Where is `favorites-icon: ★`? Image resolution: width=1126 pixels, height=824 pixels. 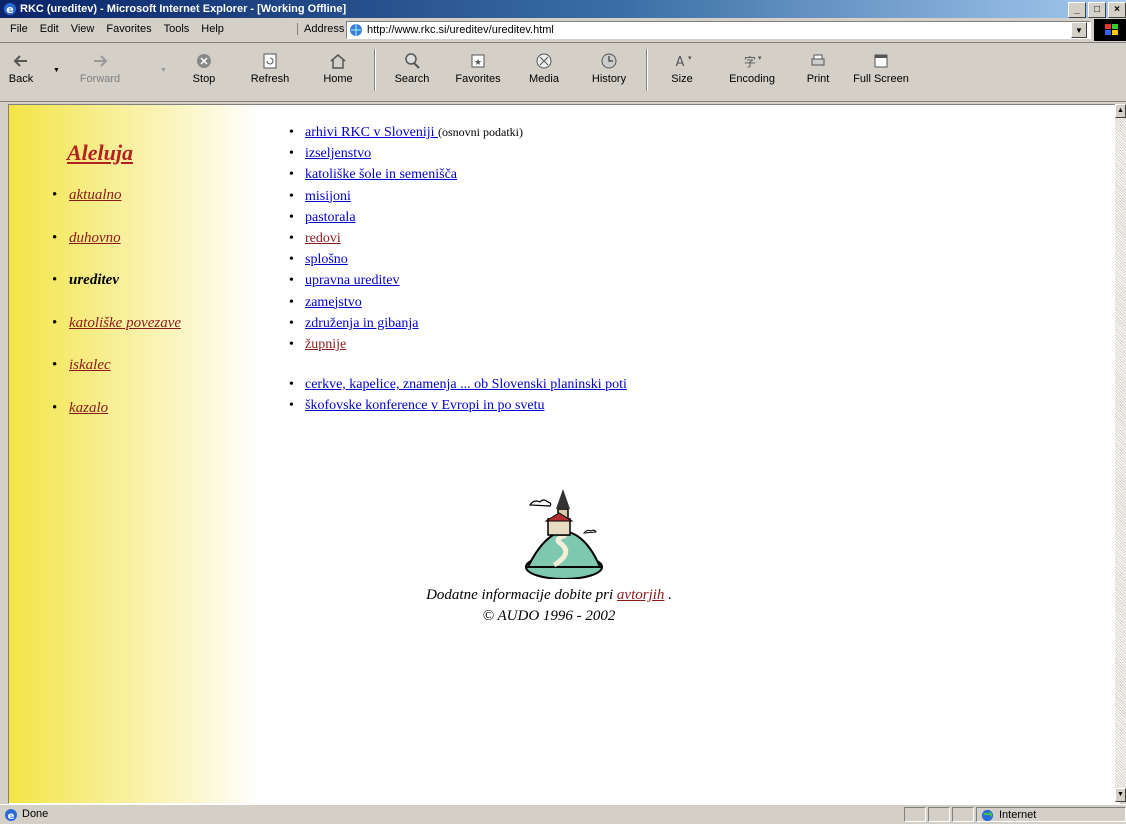
favorites-icon: ★ is located at coordinates (478, 61).